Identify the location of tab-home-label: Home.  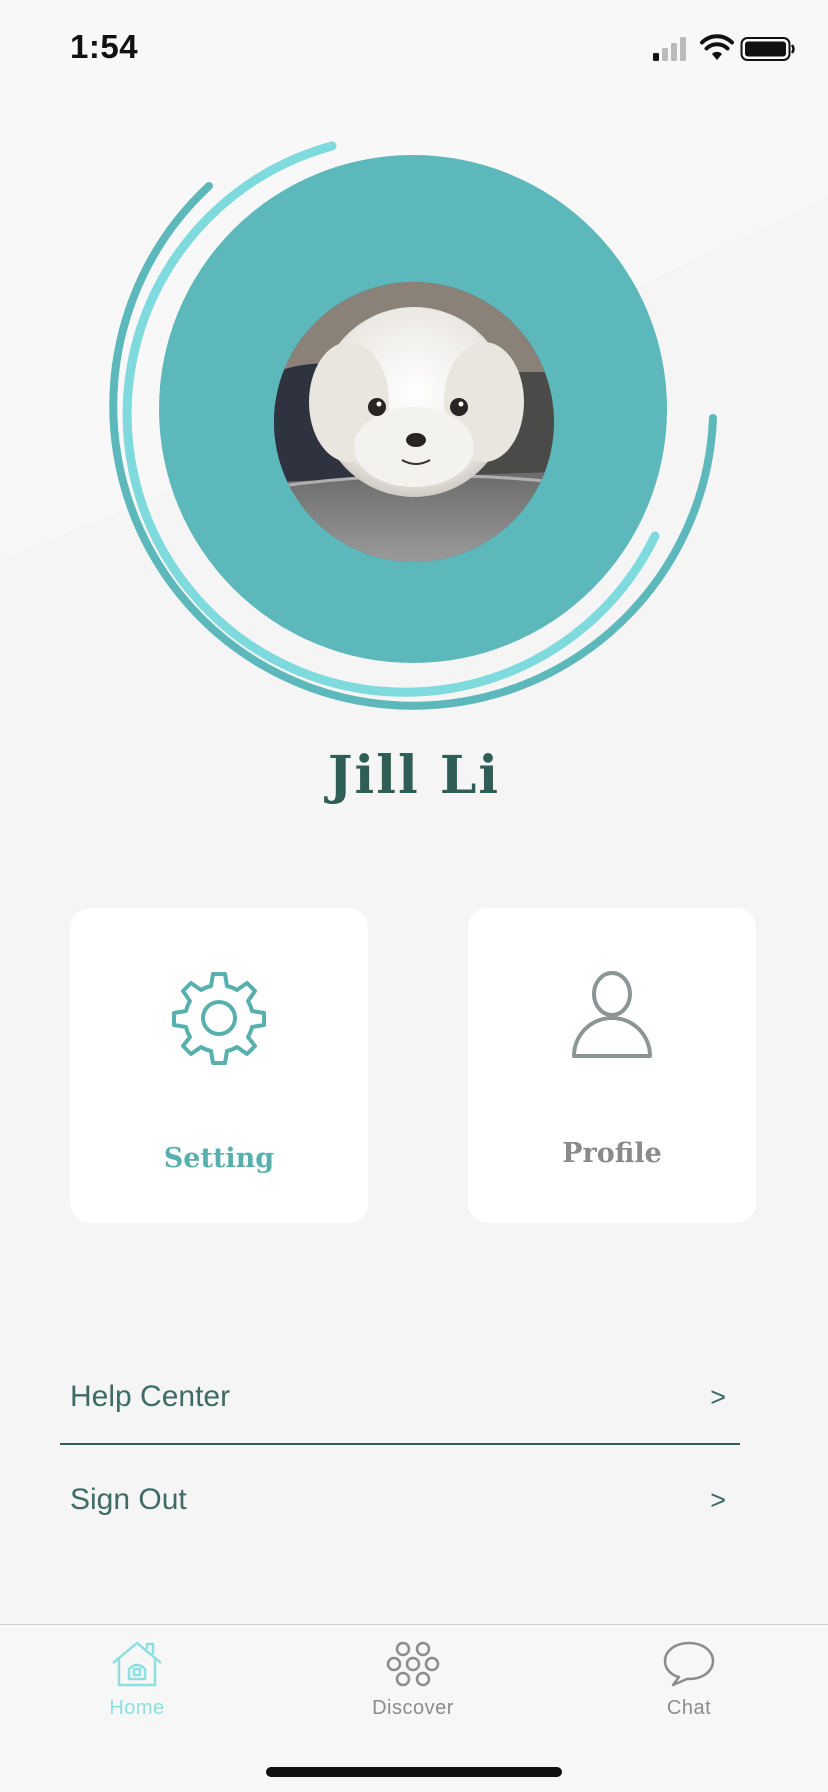
(137, 1708).